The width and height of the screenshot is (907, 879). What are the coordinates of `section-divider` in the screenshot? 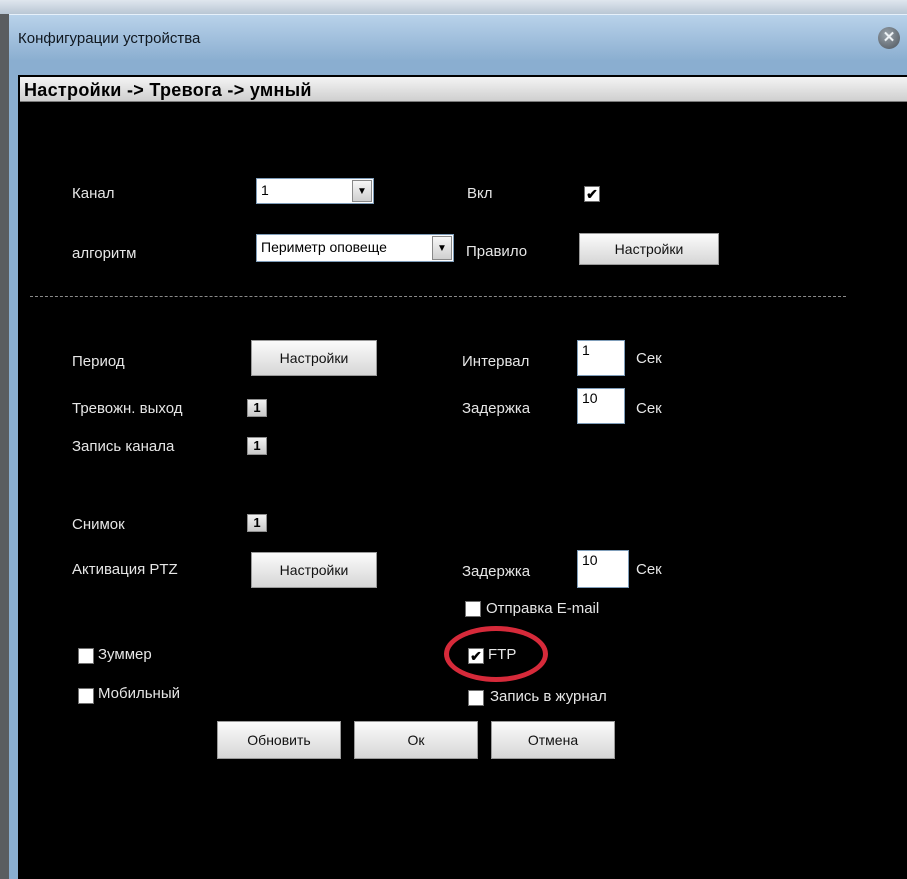 It's located at (438, 296).